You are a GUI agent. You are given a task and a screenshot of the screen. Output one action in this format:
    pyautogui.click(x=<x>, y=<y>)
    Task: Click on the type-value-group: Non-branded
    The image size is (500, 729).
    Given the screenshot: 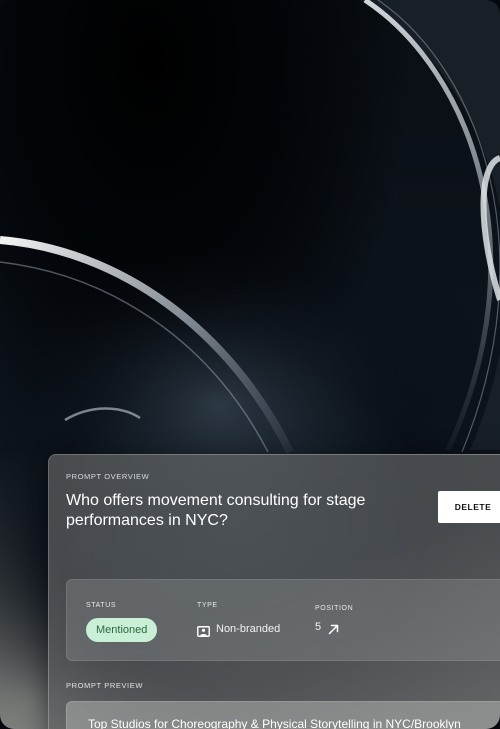 What is the action you would take?
    pyautogui.click(x=239, y=630)
    